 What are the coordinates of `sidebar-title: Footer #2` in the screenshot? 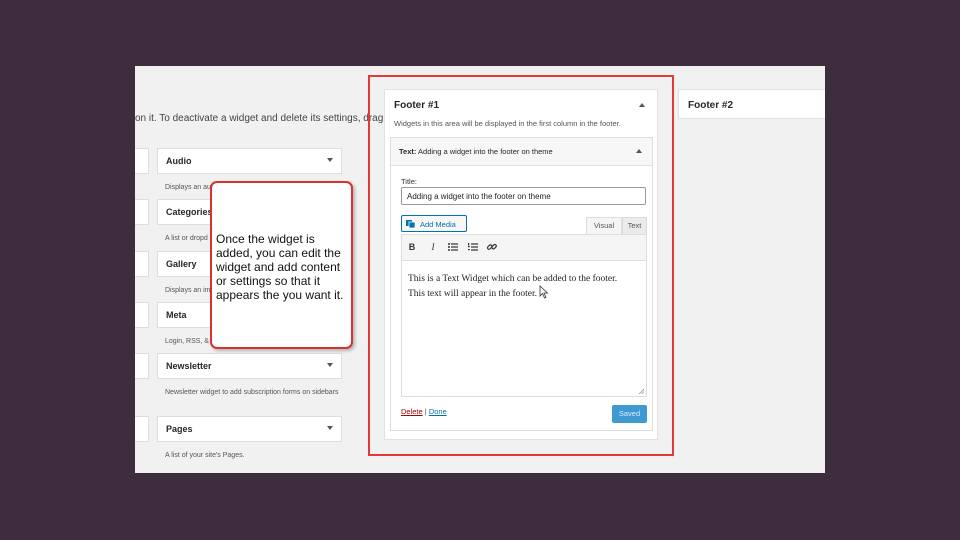 It's located at (710, 105).